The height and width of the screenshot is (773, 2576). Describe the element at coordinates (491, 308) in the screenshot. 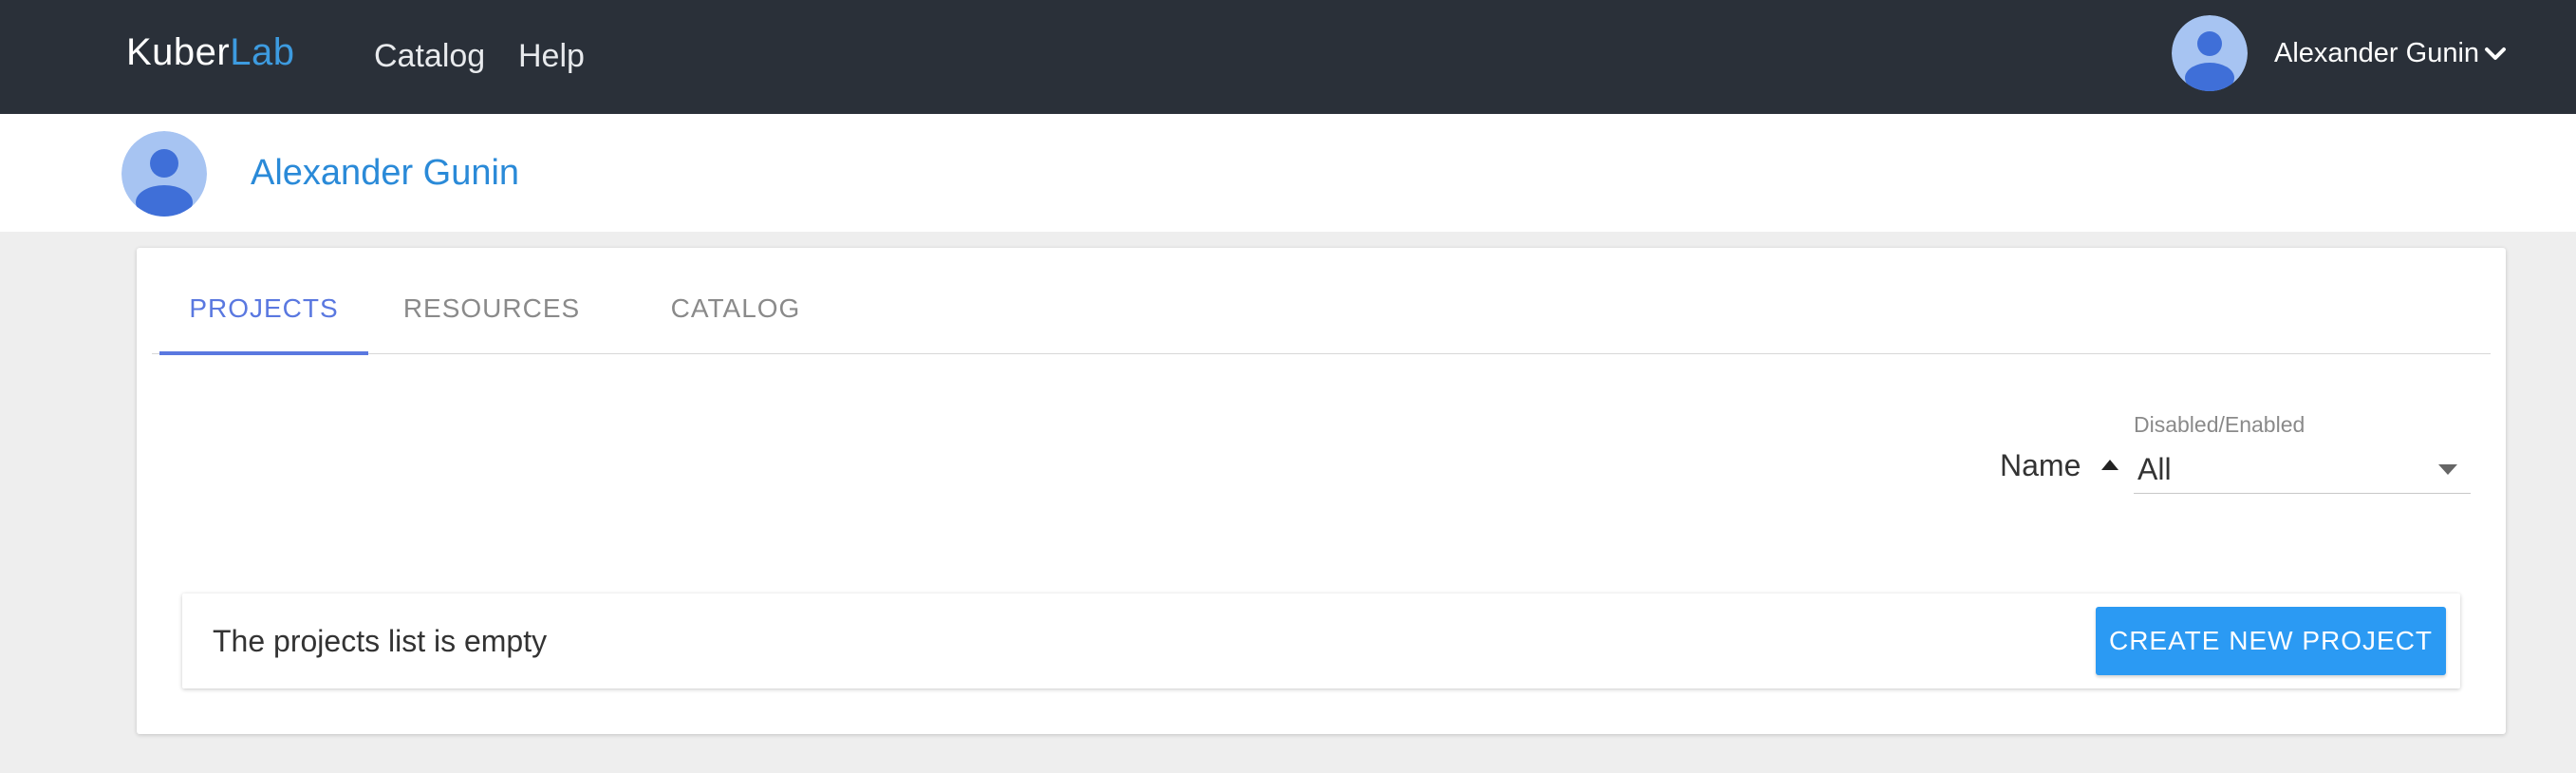

I see `tab-resources-label: RESOURCES` at that location.